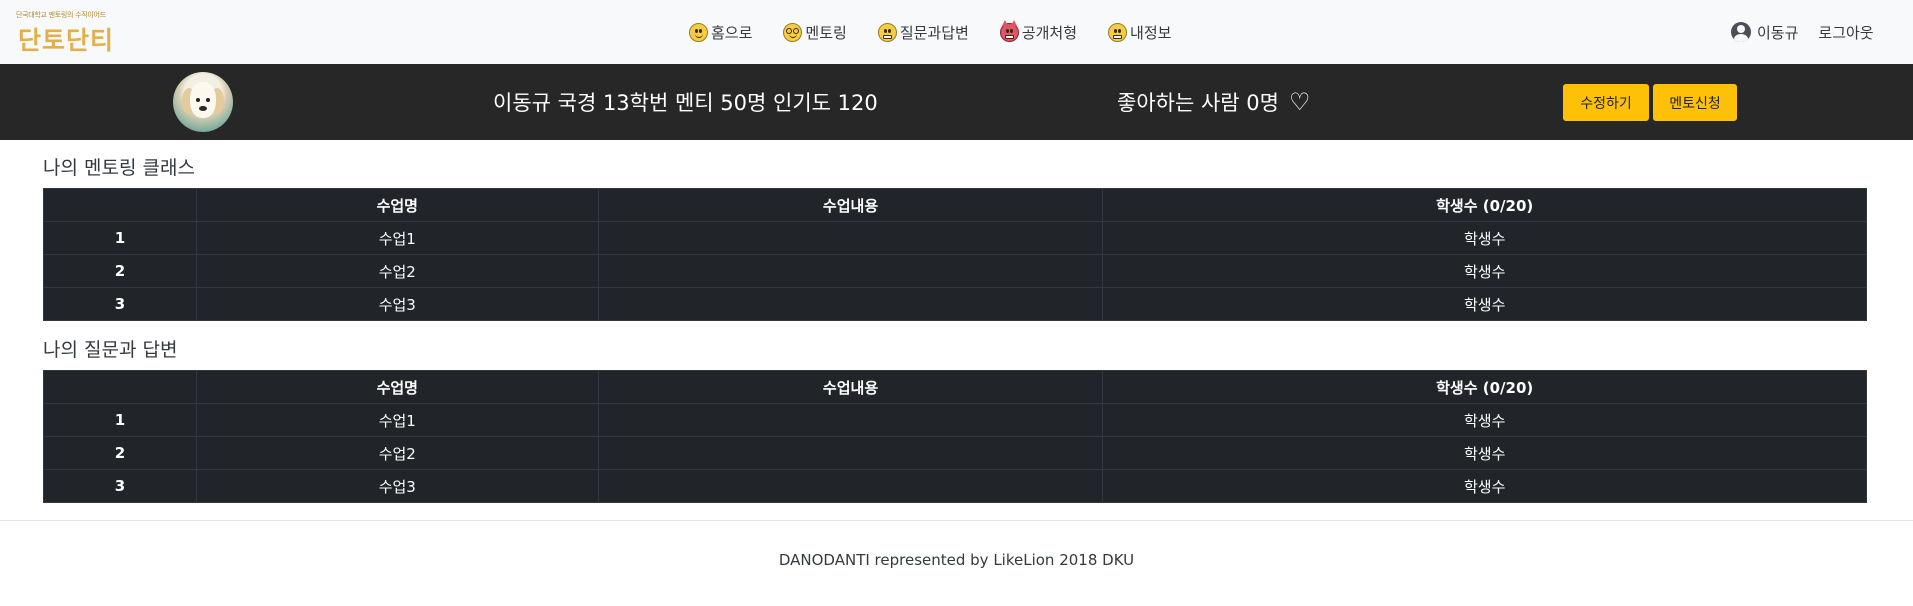 The width and height of the screenshot is (1913, 606). I want to click on user-menu: 이동규 로그아웃, so click(1802, 32).